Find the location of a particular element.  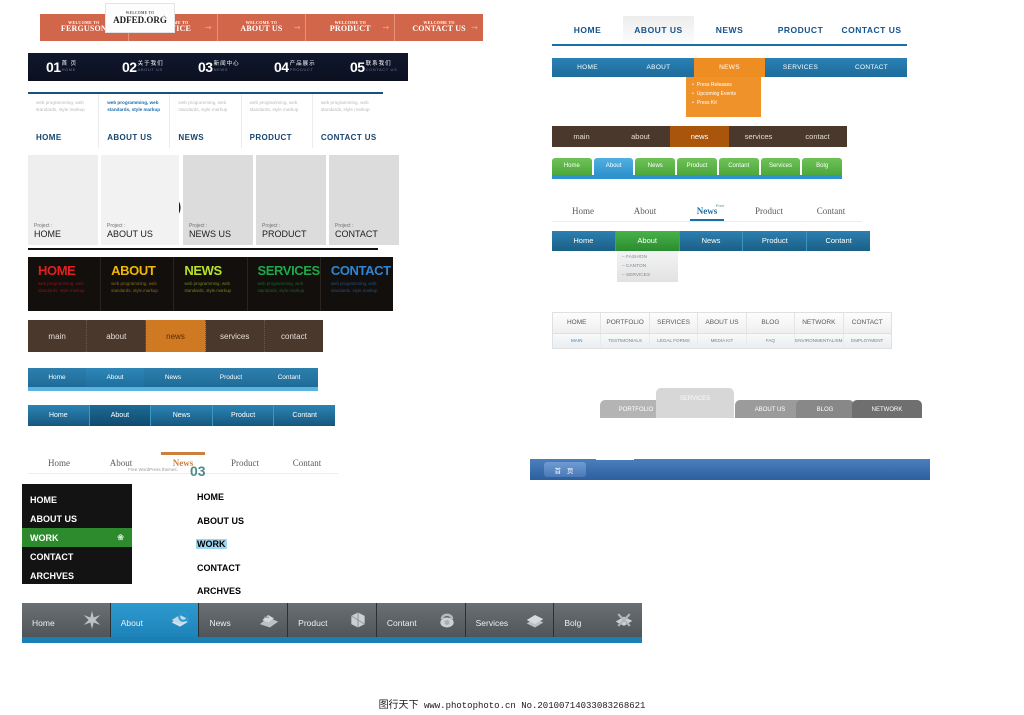

right-bluegreen-item-4: Contant is located at coordinates (838, 241).